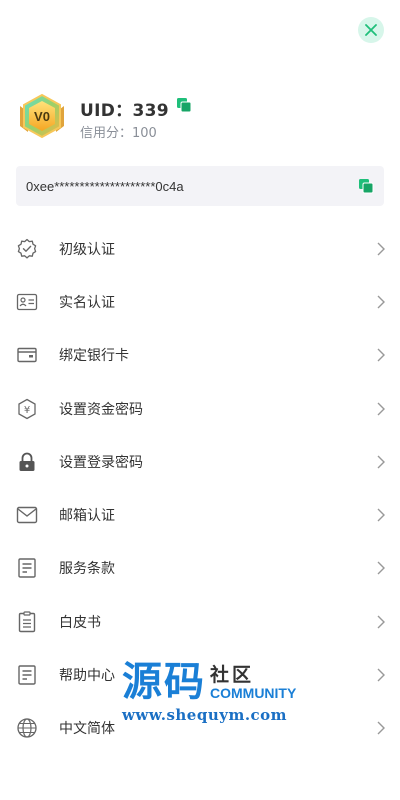 The image size is (400, 800). I want to click on credit-score: 信用分：100, so click(118, 133).